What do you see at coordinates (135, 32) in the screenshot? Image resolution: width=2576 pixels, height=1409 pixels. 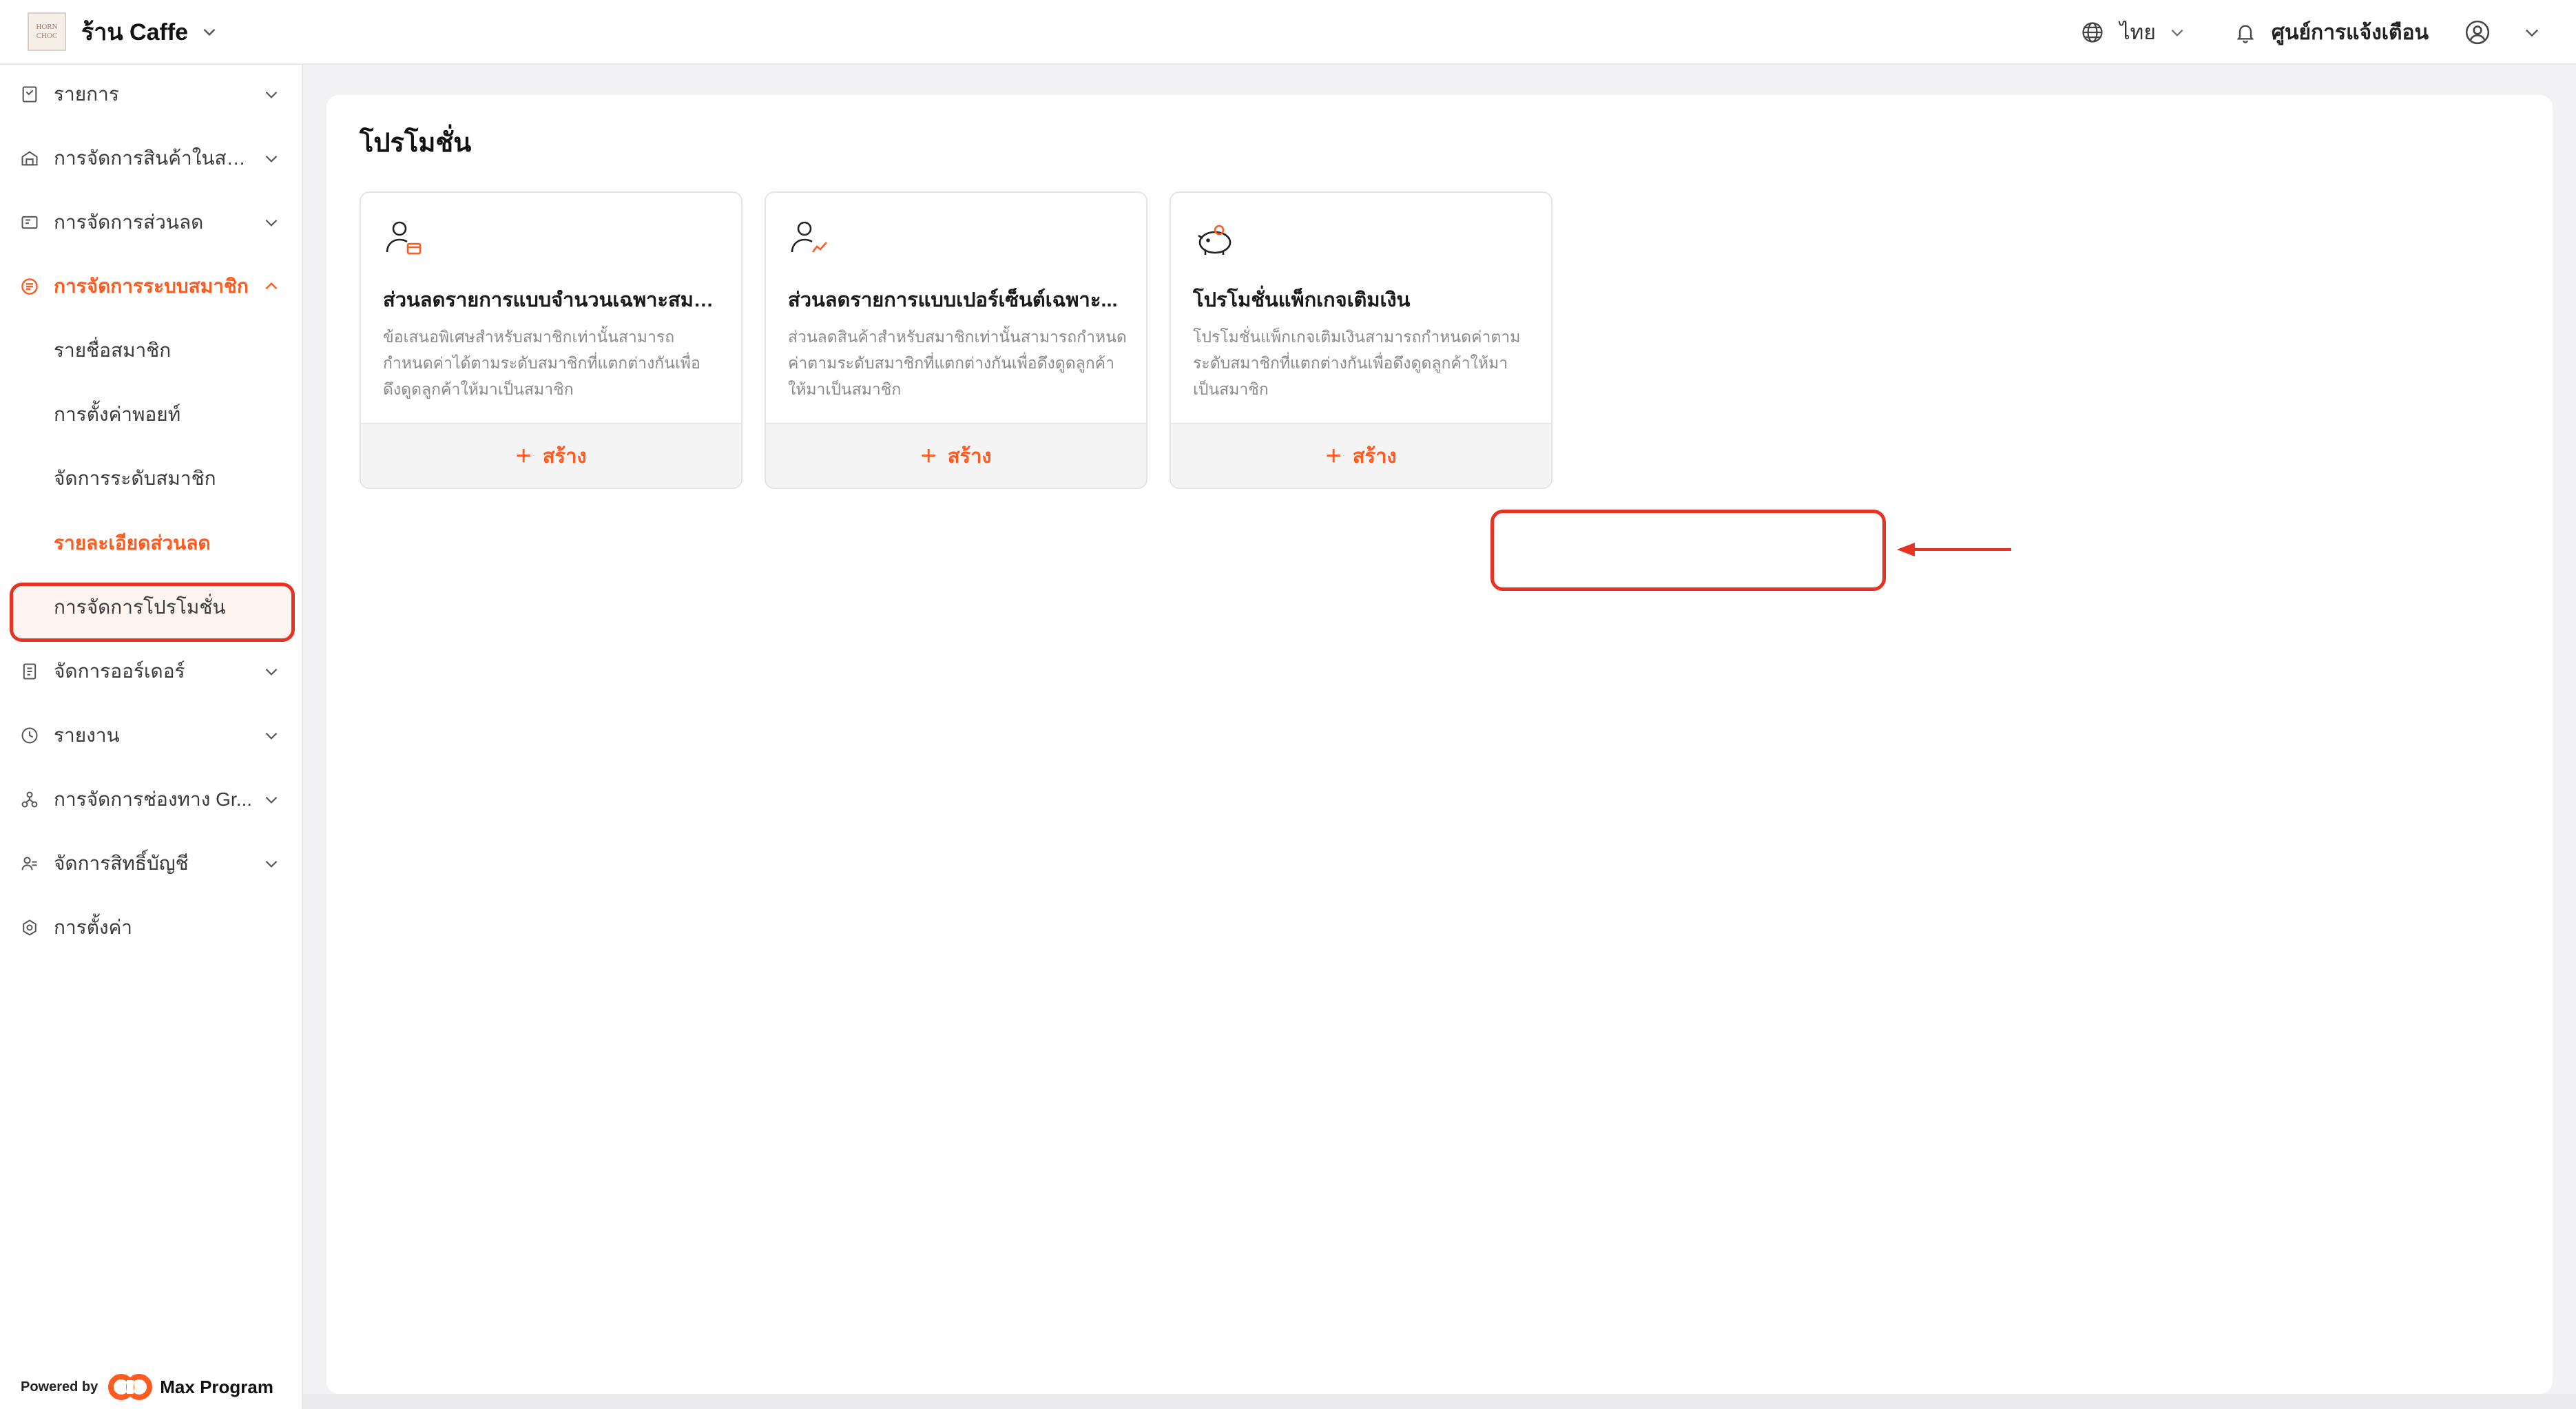 I see `store-name: ร้าน Caffe` at bounding box center [135, 32].